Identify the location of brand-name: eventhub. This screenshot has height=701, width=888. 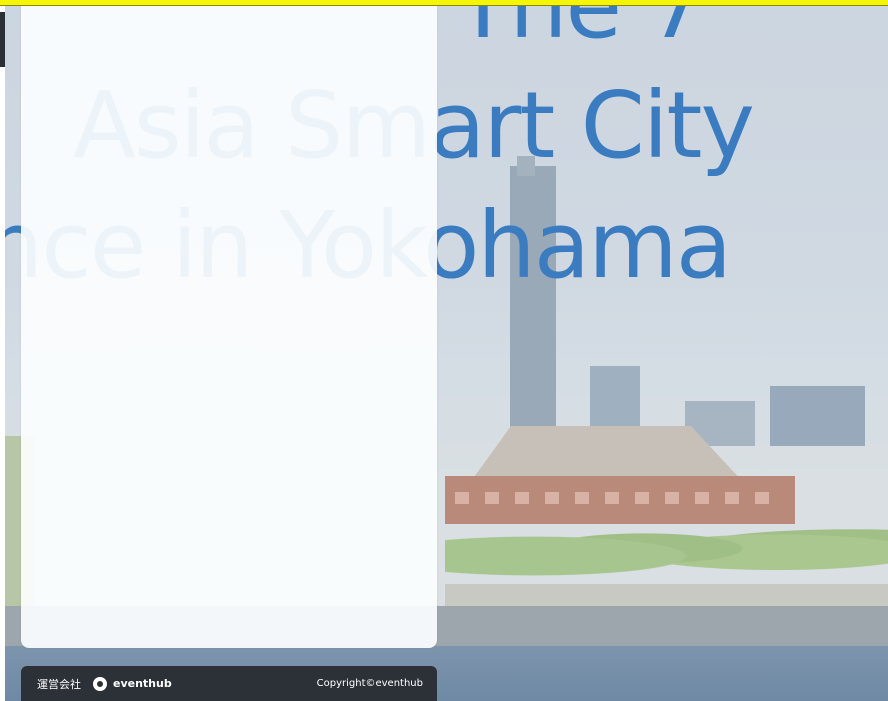
(142, 683).